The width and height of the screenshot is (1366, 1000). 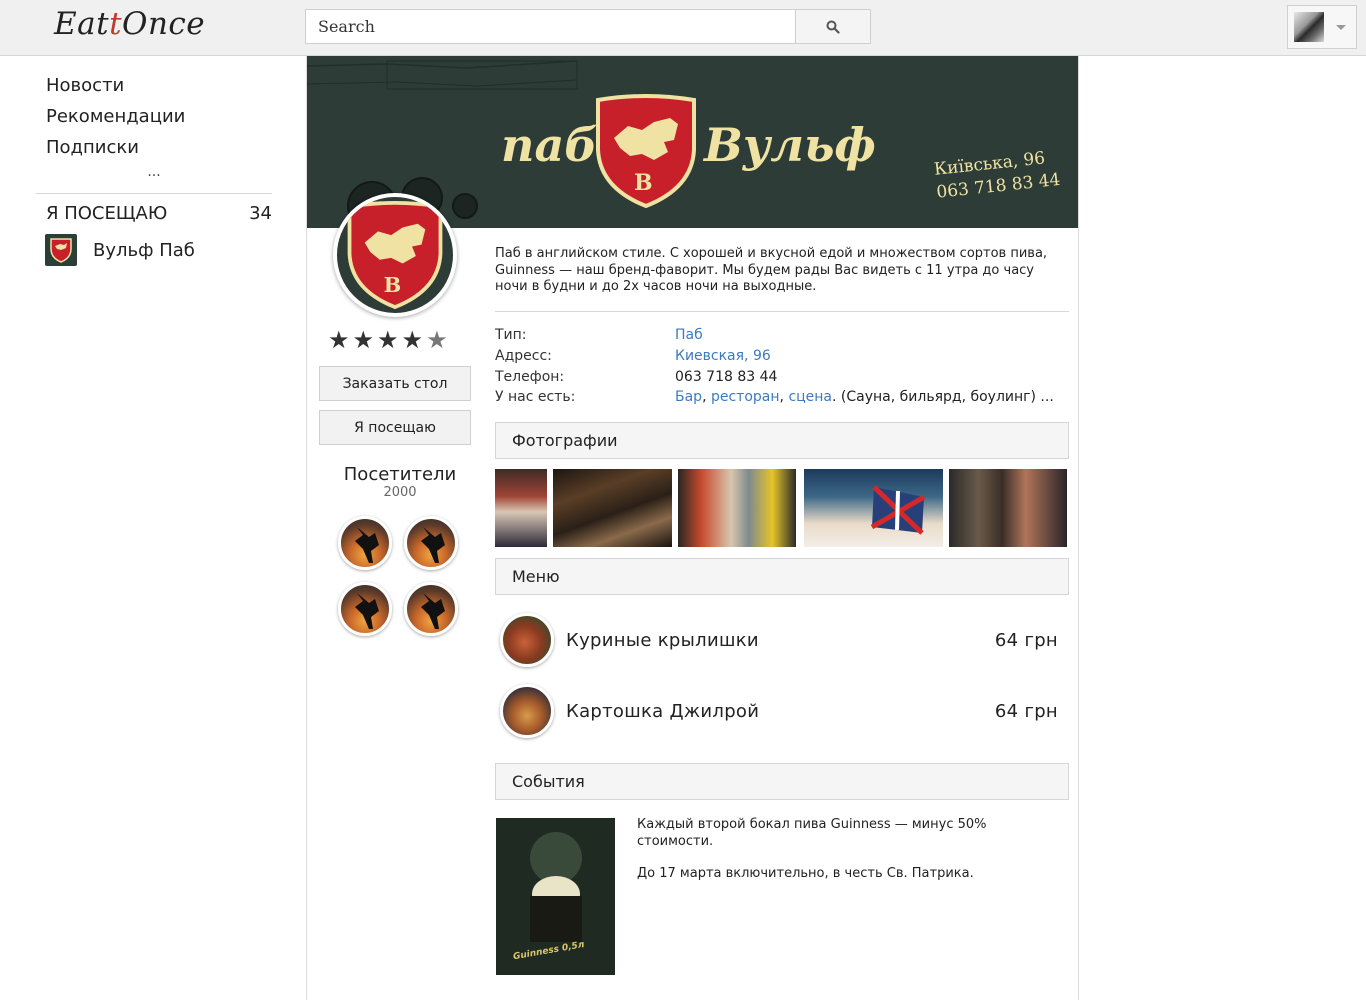 I want to click on menu-item: Картошка Джилрой 64 грн, so click(x=782, y=711).